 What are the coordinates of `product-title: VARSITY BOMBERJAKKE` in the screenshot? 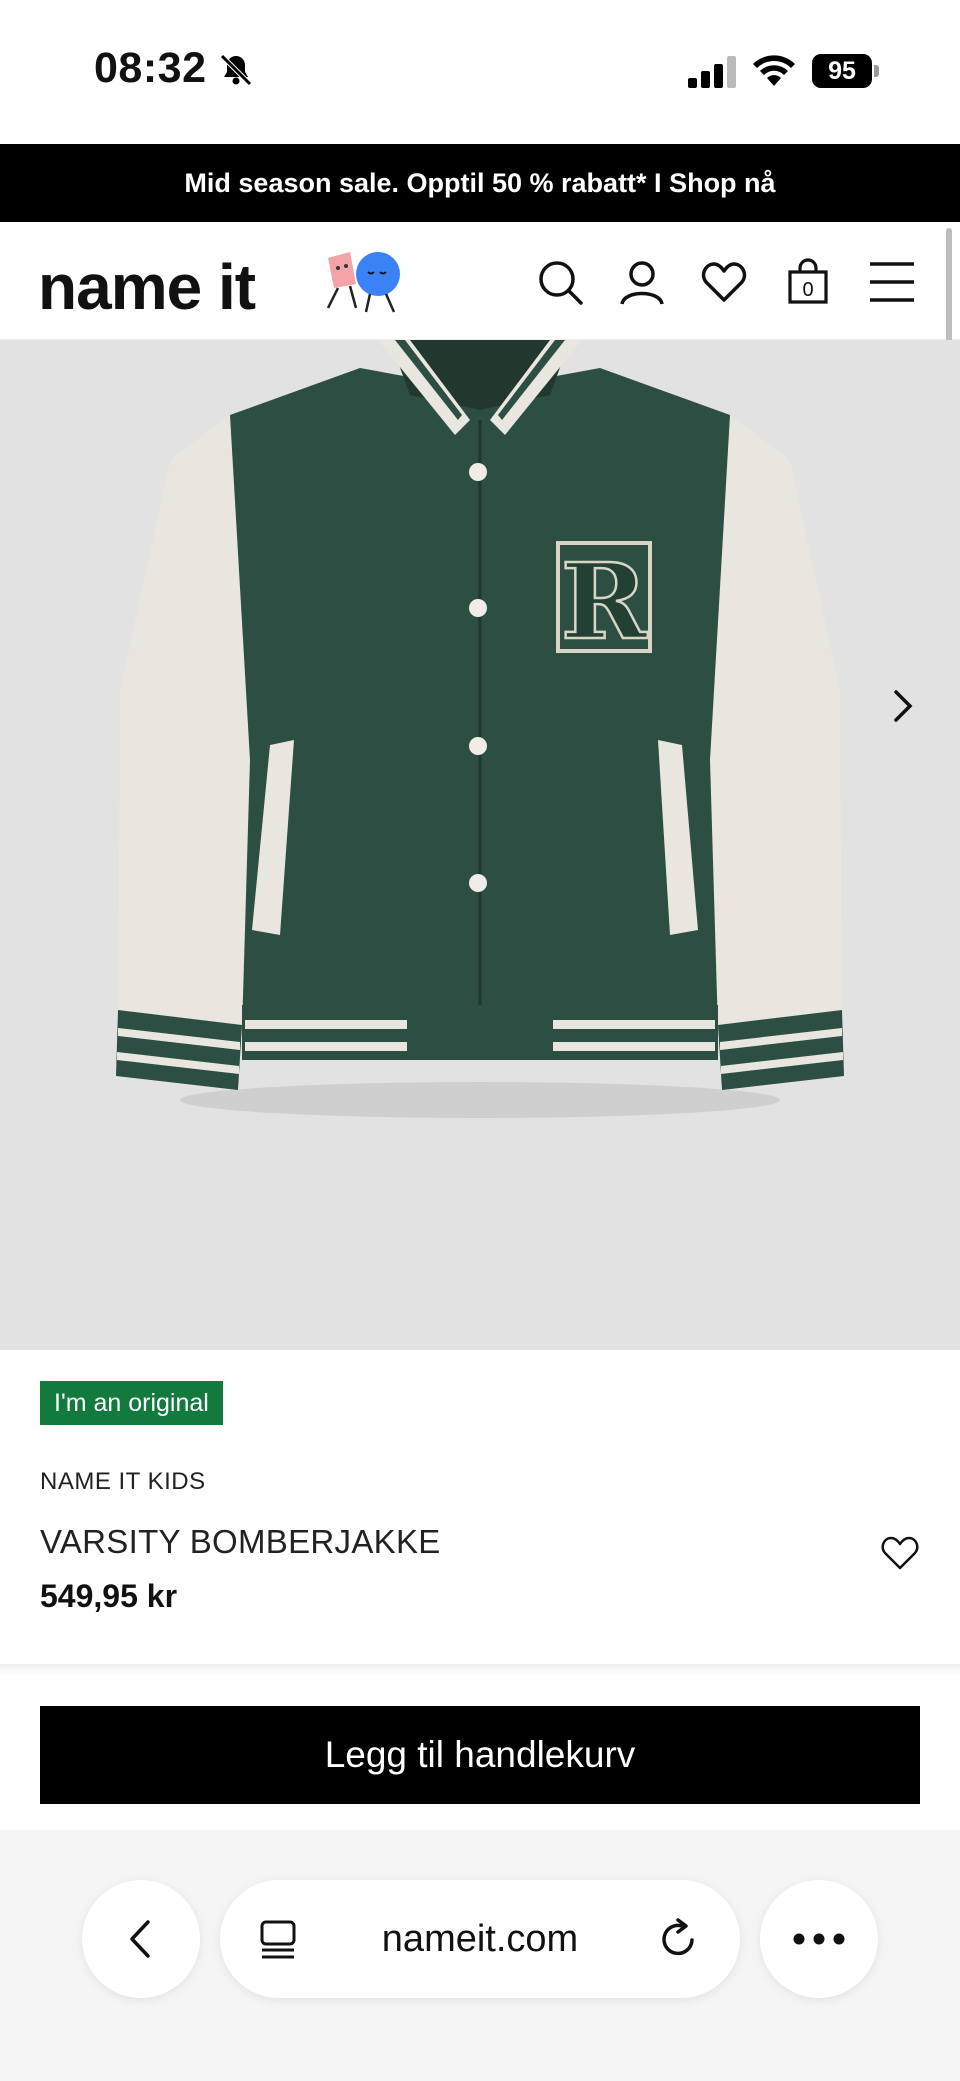 It's located at (240, 1541).